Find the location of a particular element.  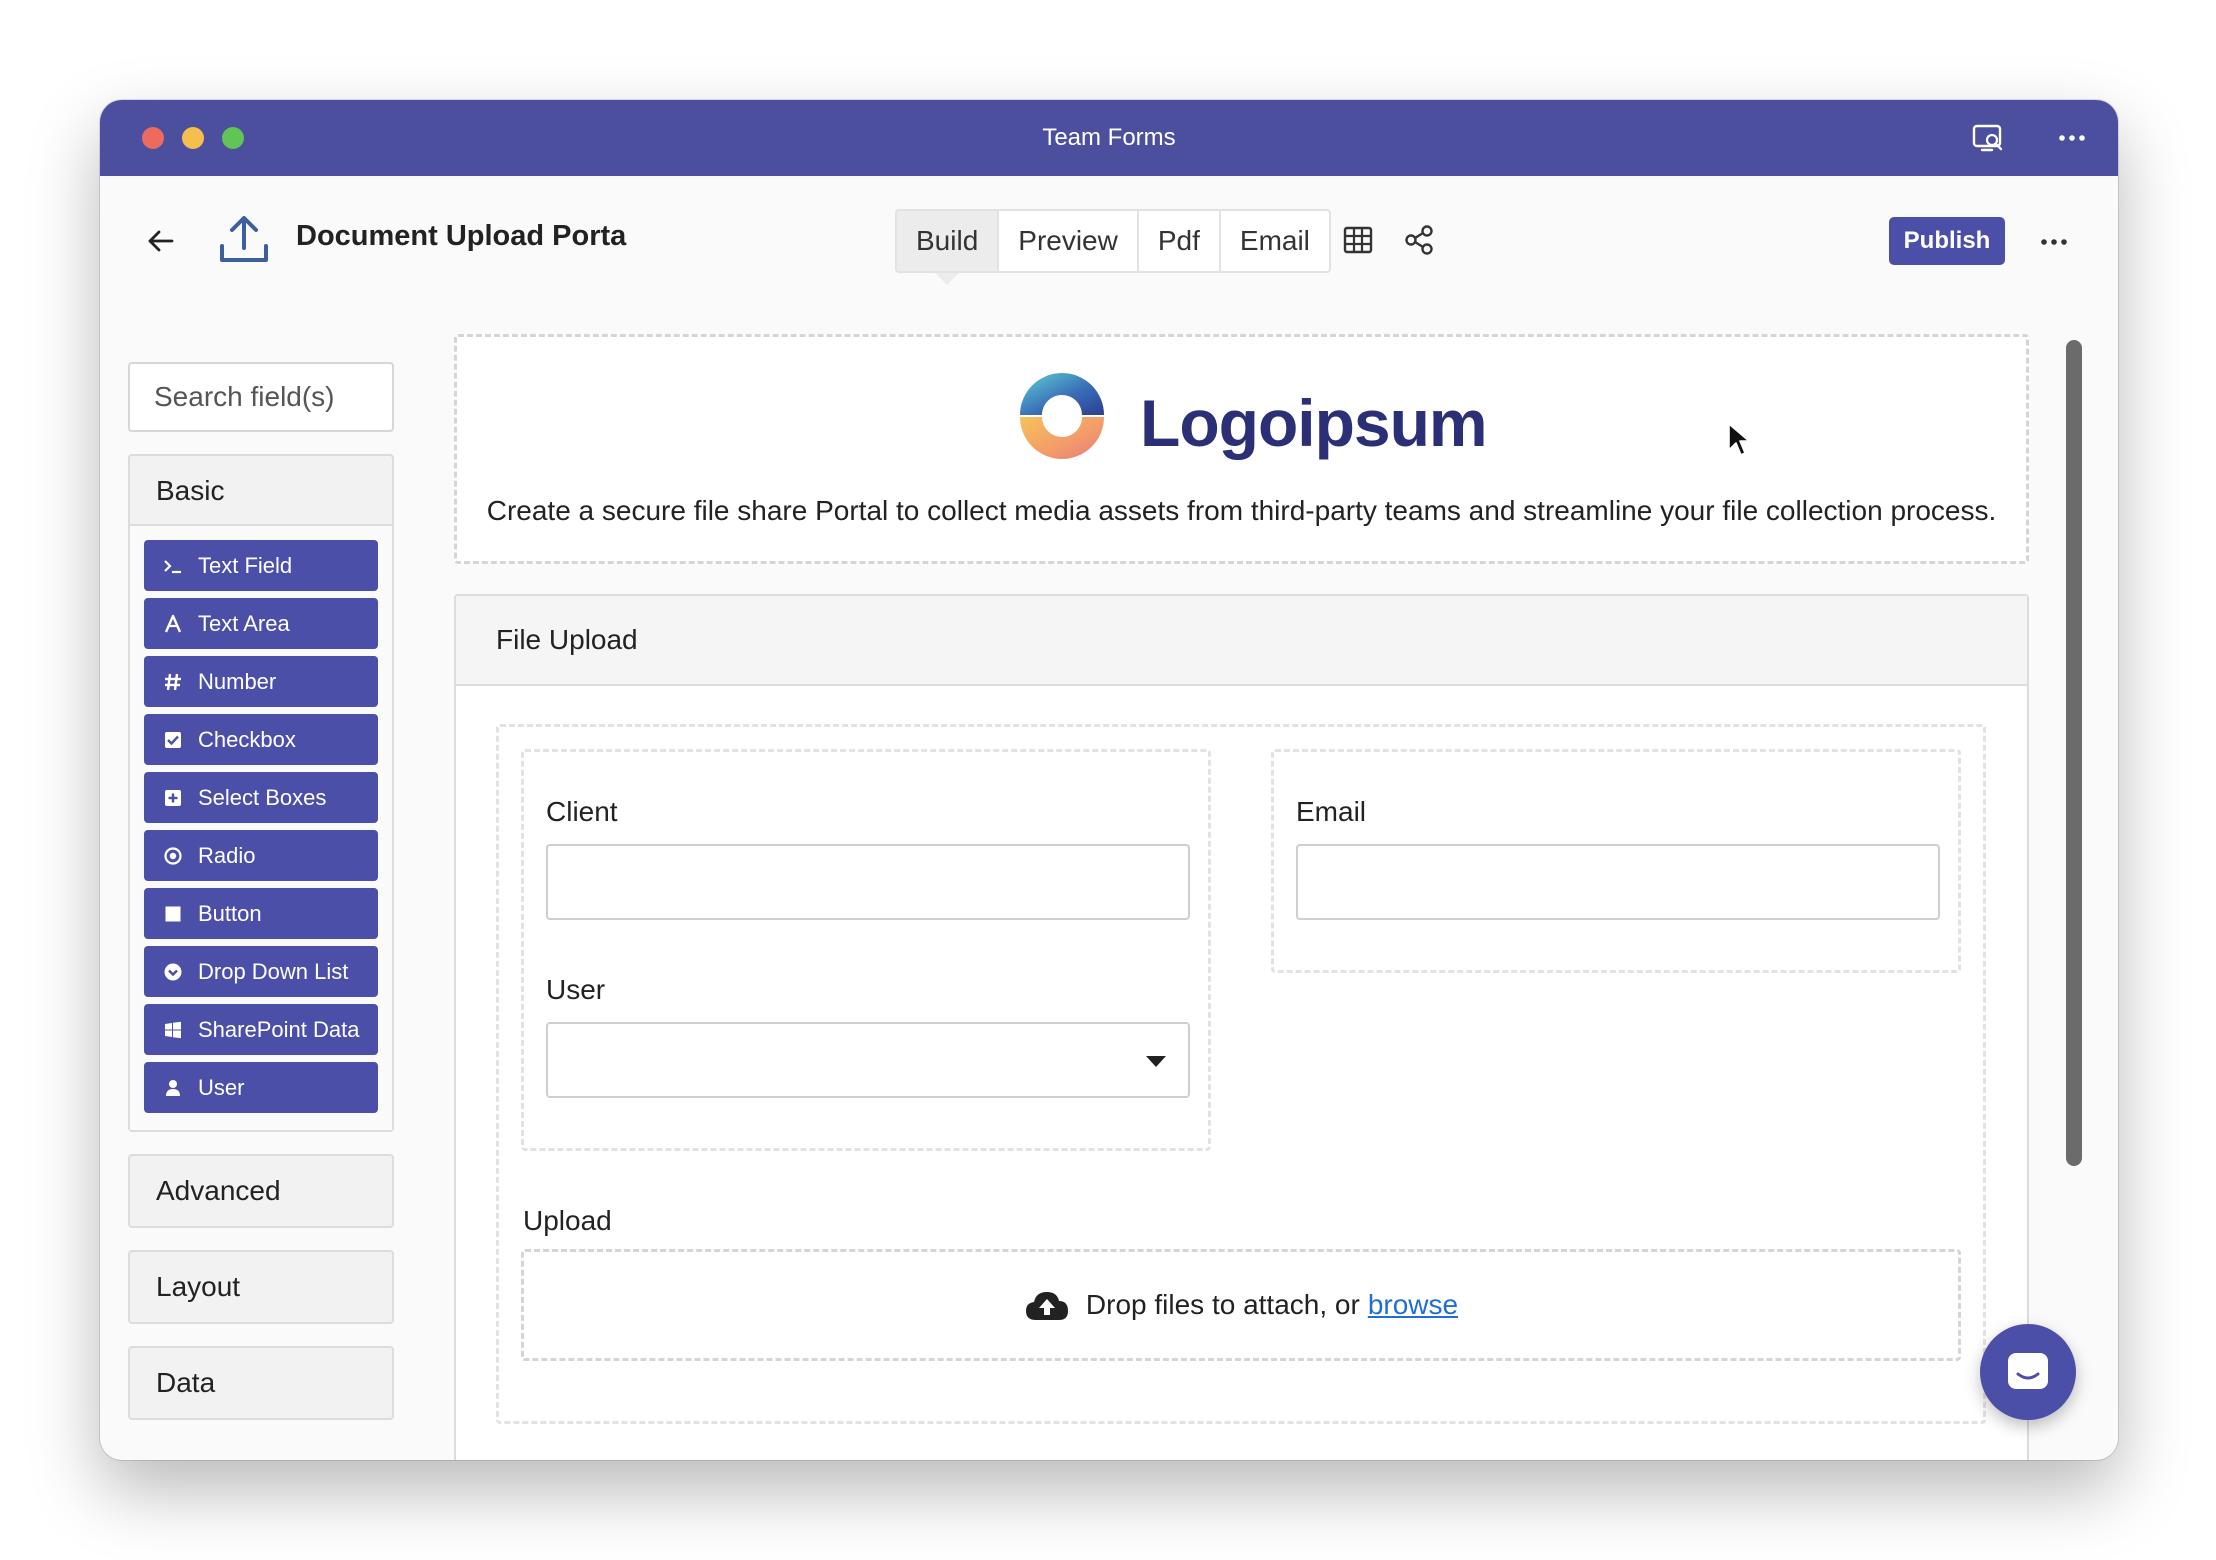

back-arrow-icon is located at coordinates (161, 241).